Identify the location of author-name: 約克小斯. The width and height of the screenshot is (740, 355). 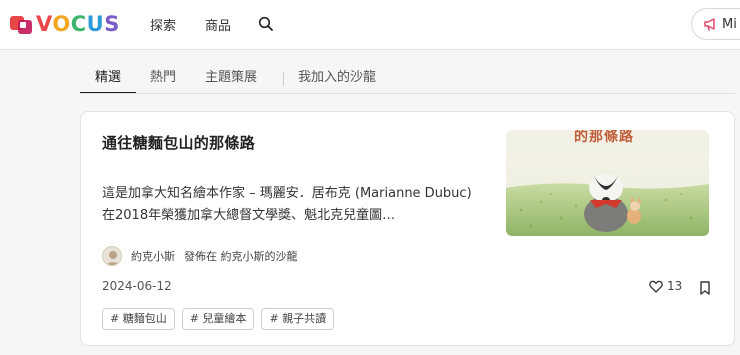
(153, 256).